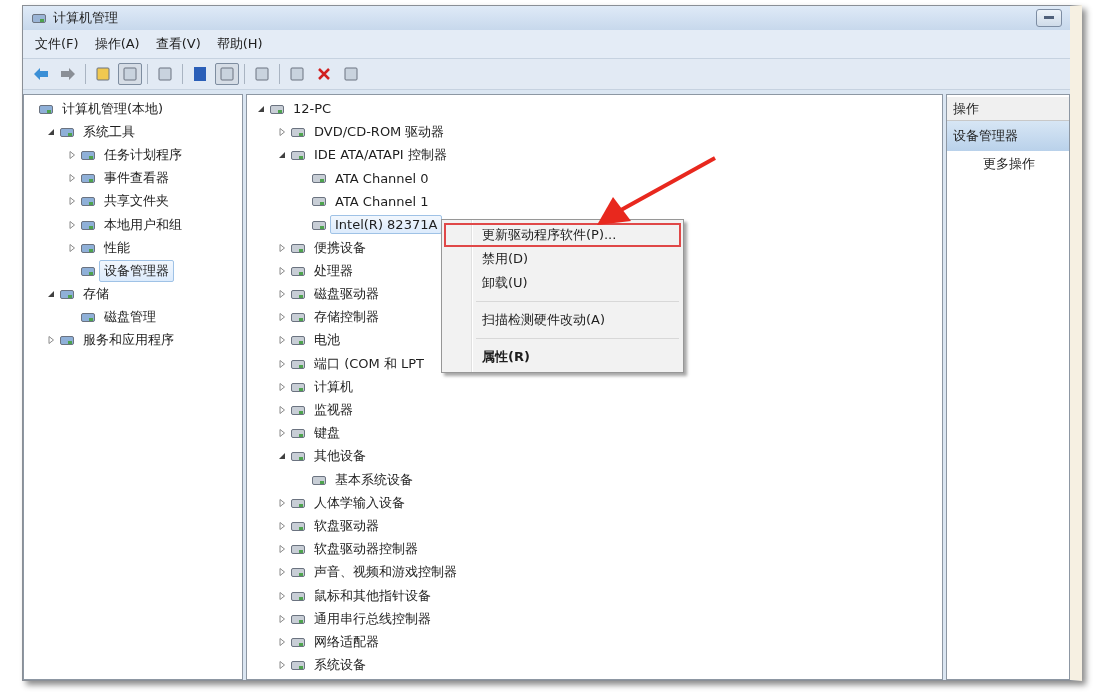  I want to click on tree-item: 处理器, so click(333, 270).